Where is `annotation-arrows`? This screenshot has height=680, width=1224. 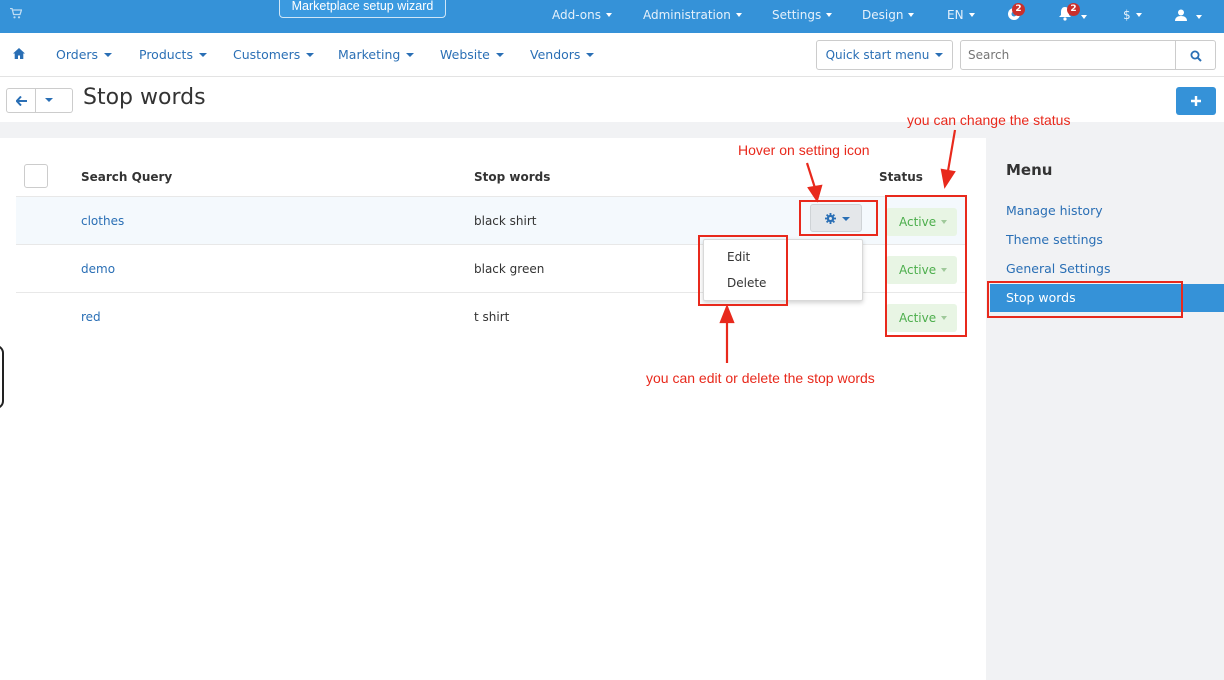 annotation-arrows is located at coordinates (838, 246).